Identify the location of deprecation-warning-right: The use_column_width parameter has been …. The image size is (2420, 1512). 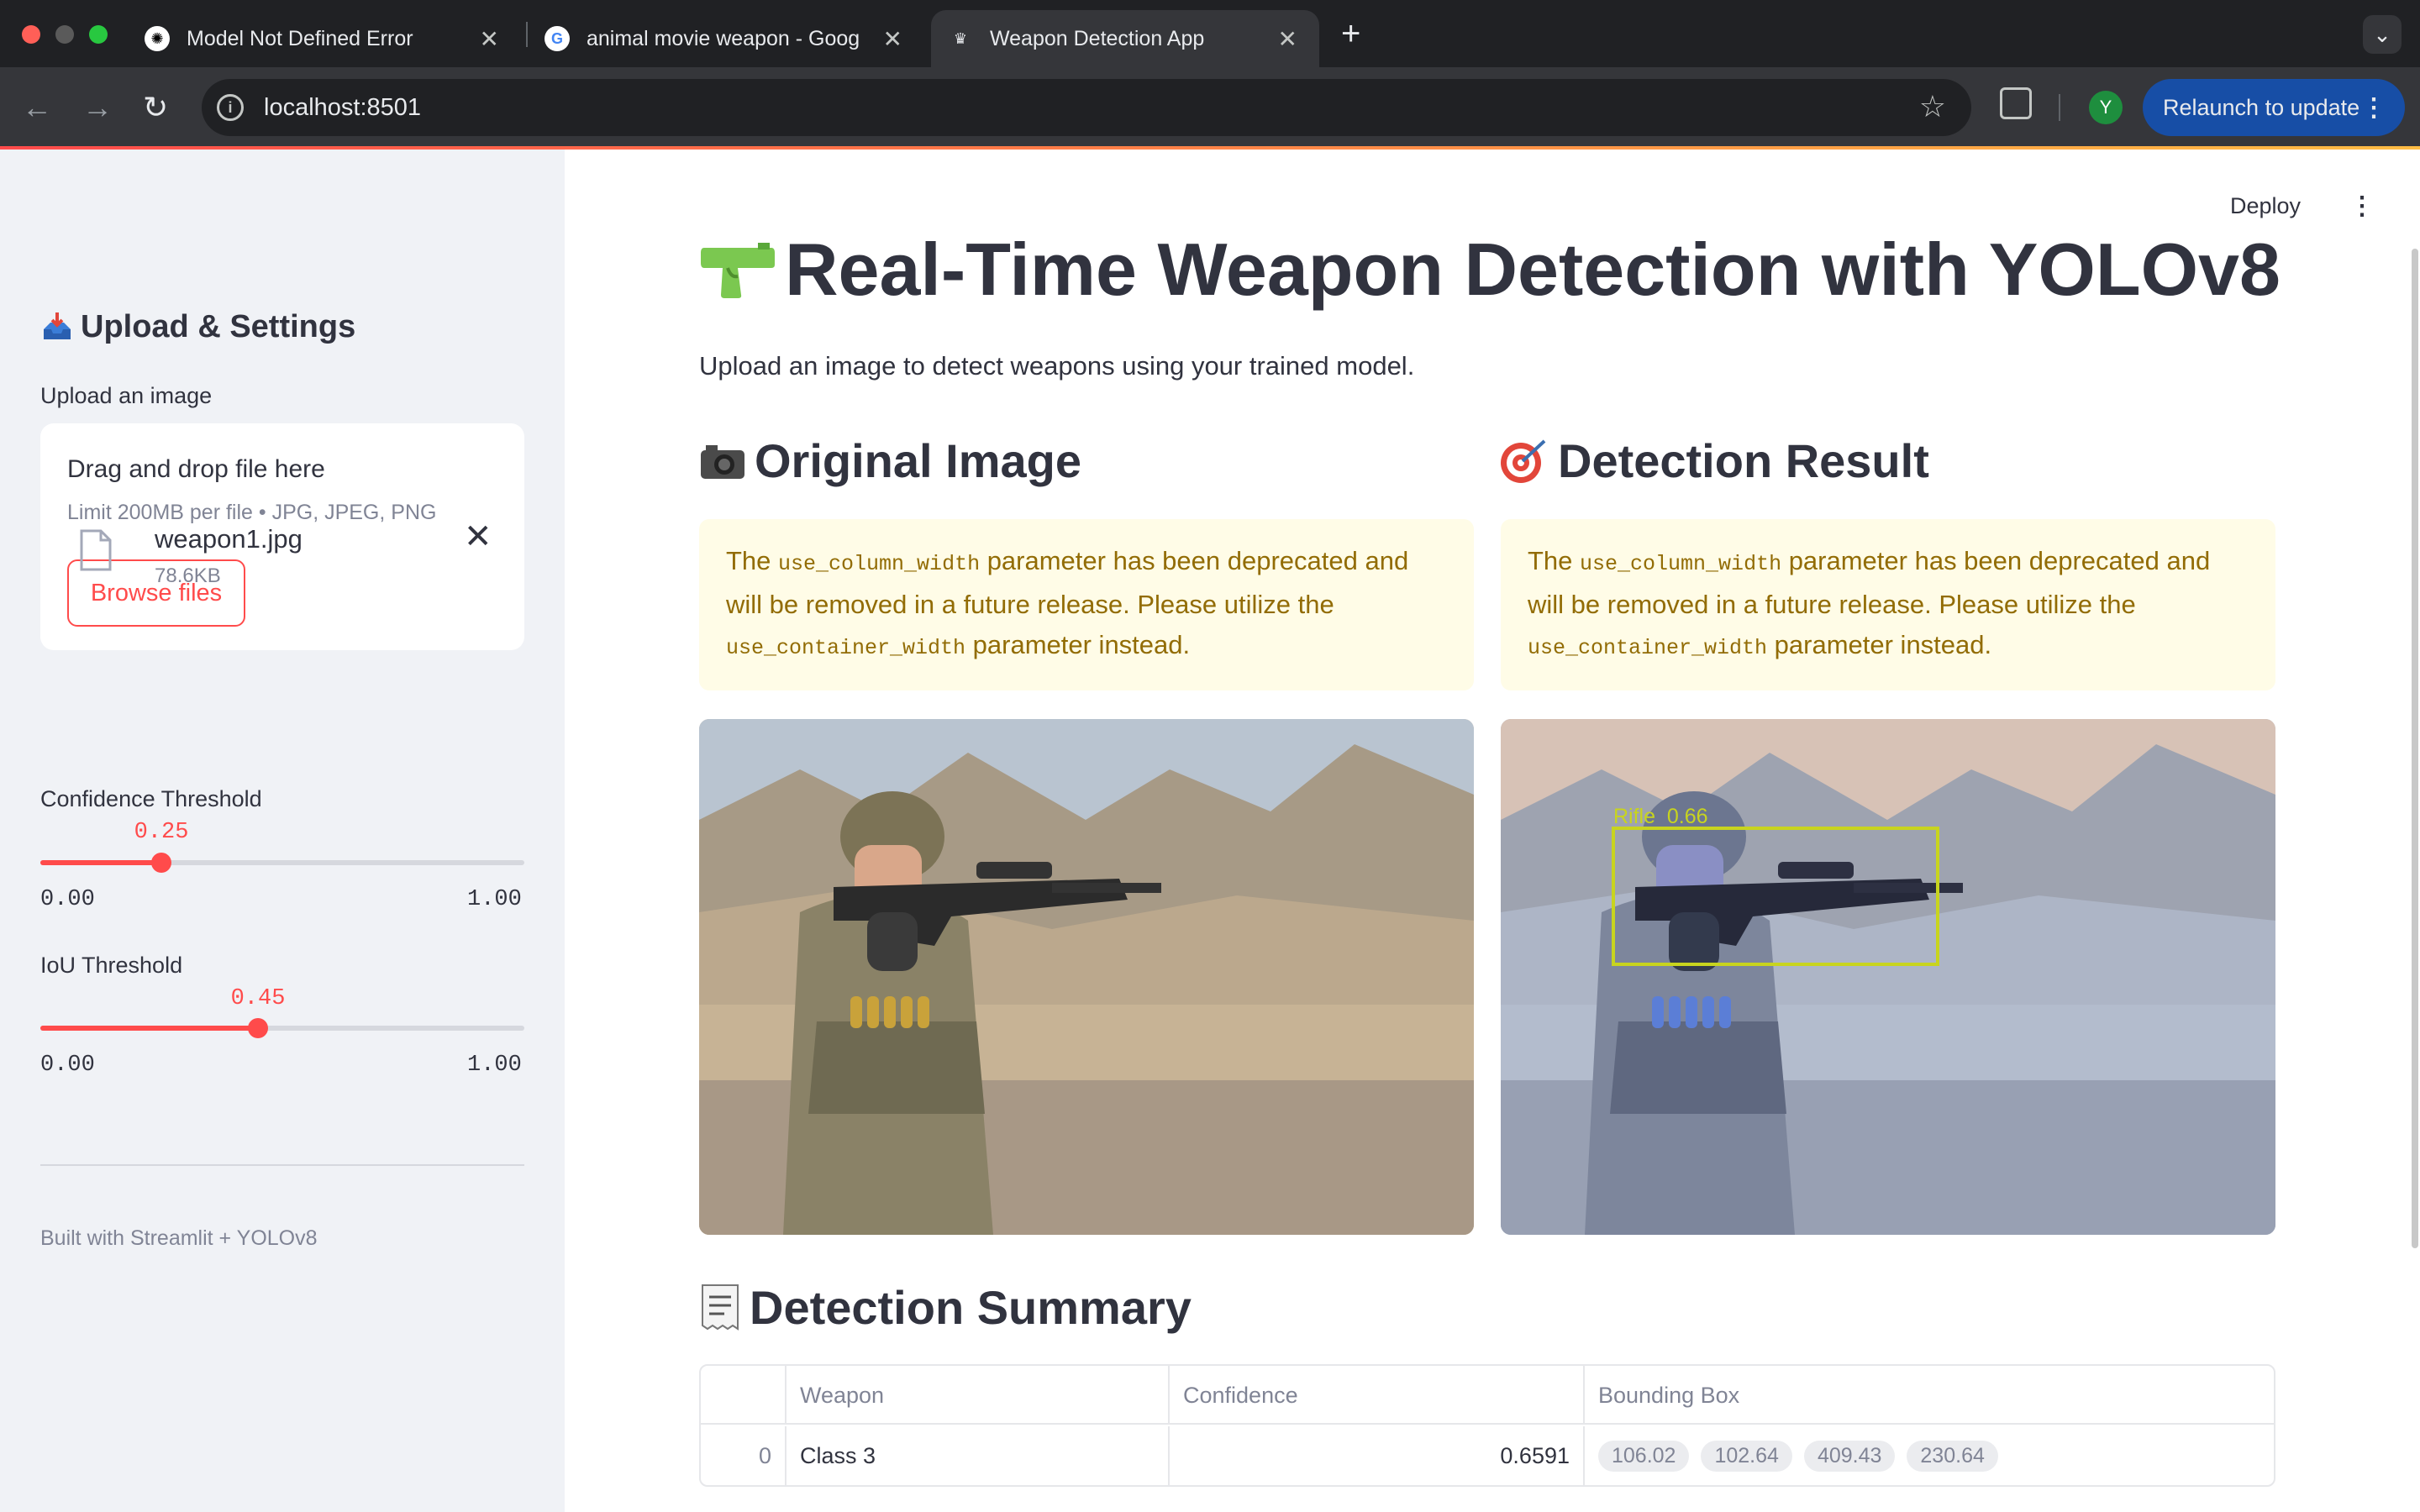
(1888, 604).